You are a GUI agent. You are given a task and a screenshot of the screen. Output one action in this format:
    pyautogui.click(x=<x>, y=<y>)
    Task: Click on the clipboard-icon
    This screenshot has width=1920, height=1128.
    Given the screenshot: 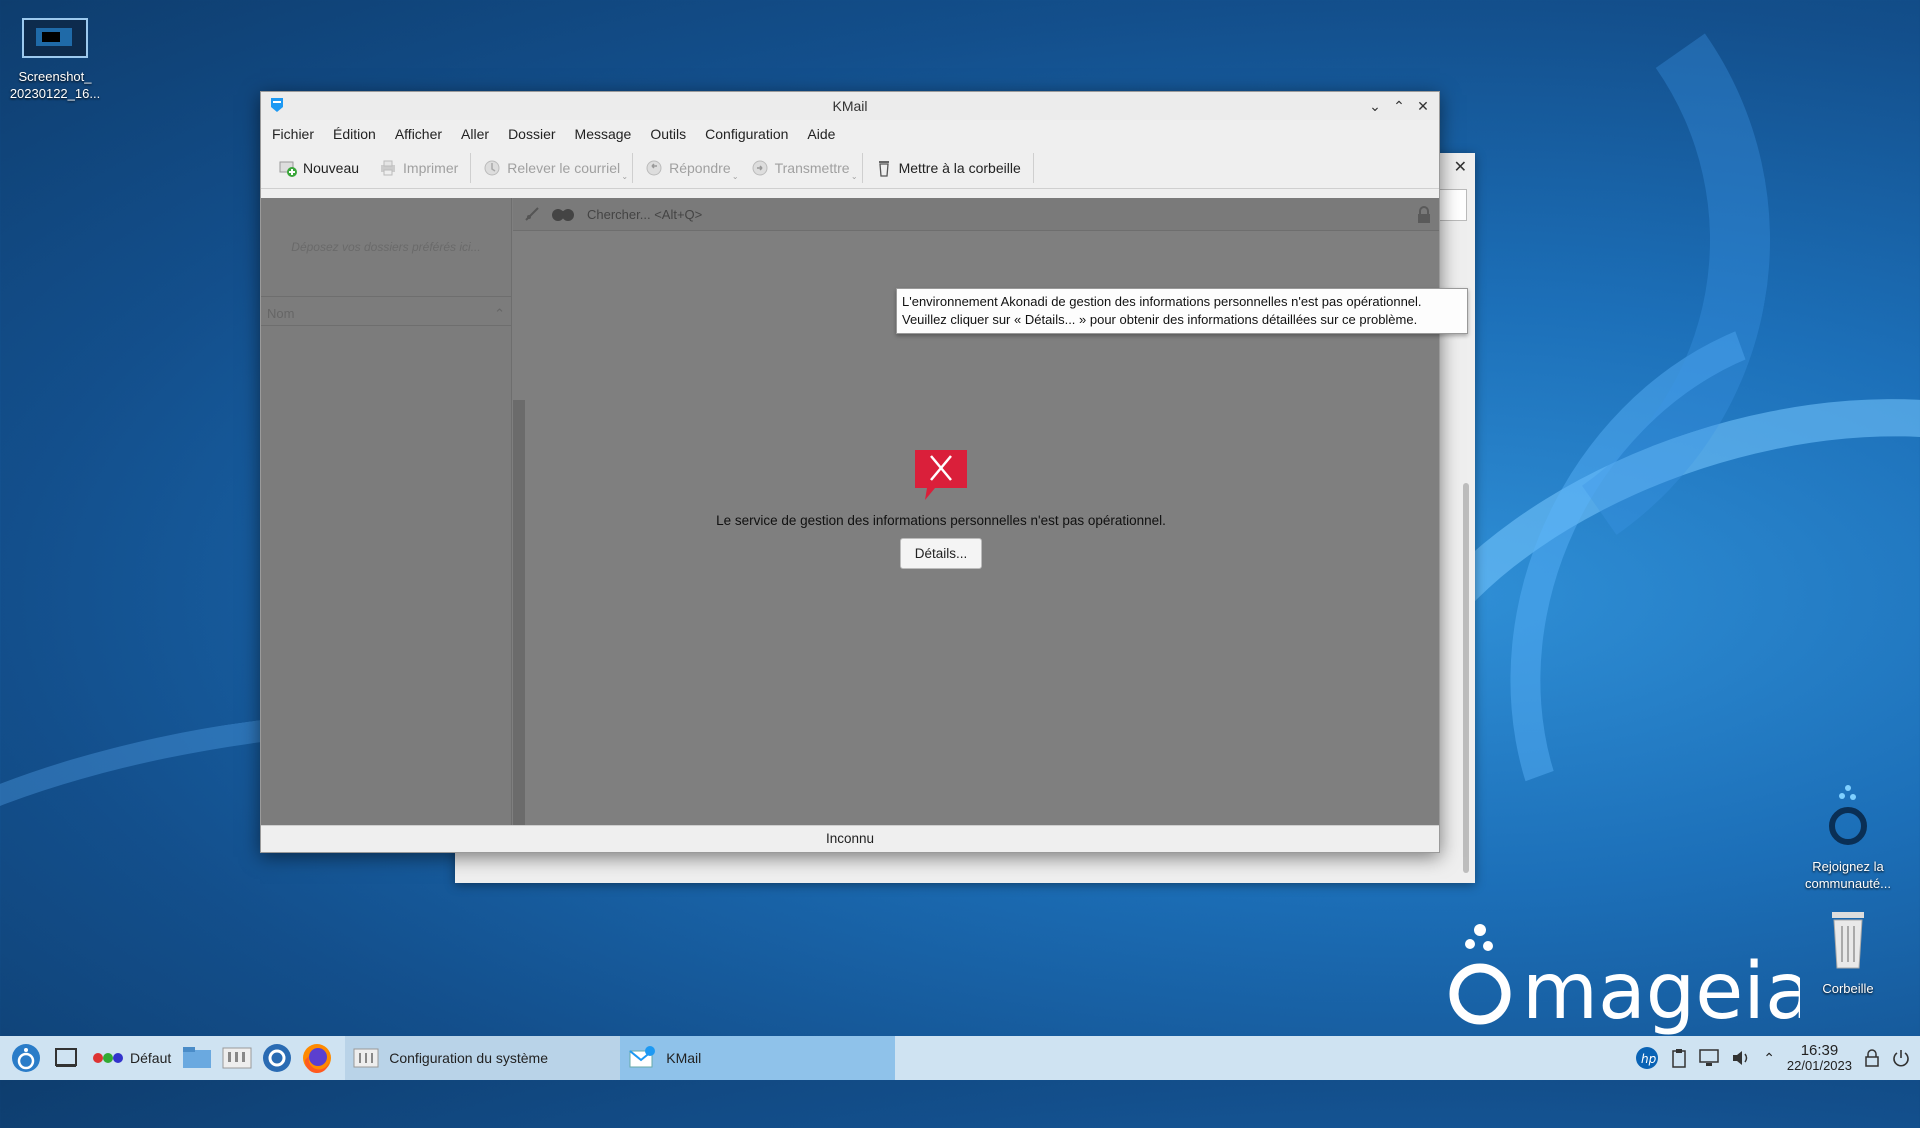 What is the action you would take?
    pyautogui.click(x=1679, y=1058)
    